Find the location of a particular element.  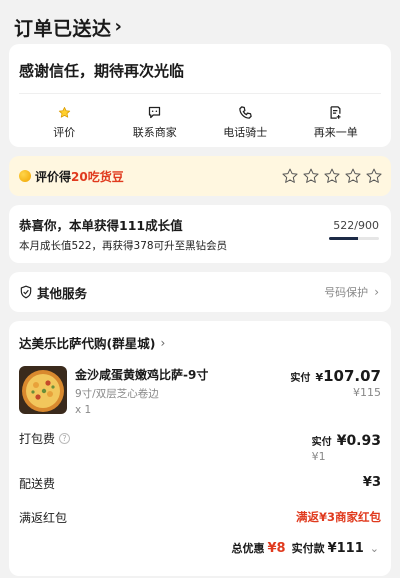

packing-fee-row: 打包费 ? 实付 ¥0.93 ¥1 is located at coordinates (200, 446).